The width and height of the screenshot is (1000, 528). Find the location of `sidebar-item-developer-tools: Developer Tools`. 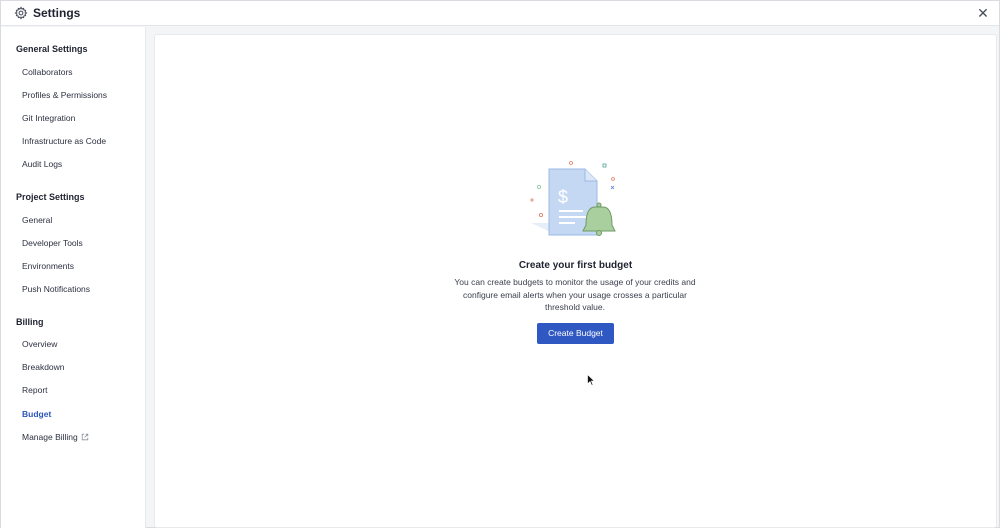

sidebar-item-developer-tools: Developer Tools is located at coordinates (52, 243).